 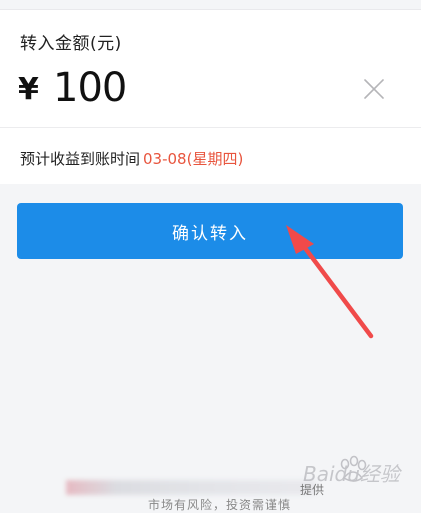 I want to click on arrival-label: 预计收益到账时间, so click(x=80, y=159).